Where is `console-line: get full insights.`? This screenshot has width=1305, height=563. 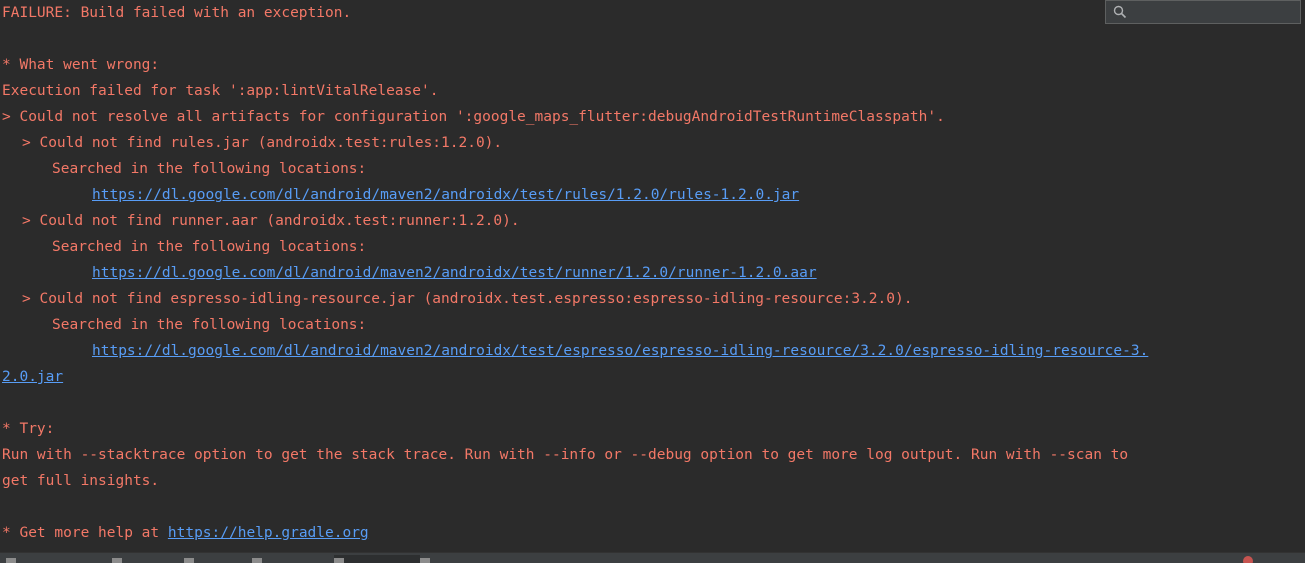 console-line: get full insights. is located at coordinates (81, 481).